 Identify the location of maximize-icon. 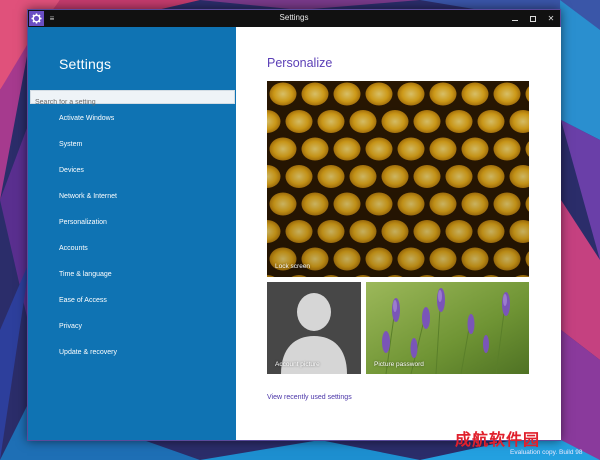
(533, 18).